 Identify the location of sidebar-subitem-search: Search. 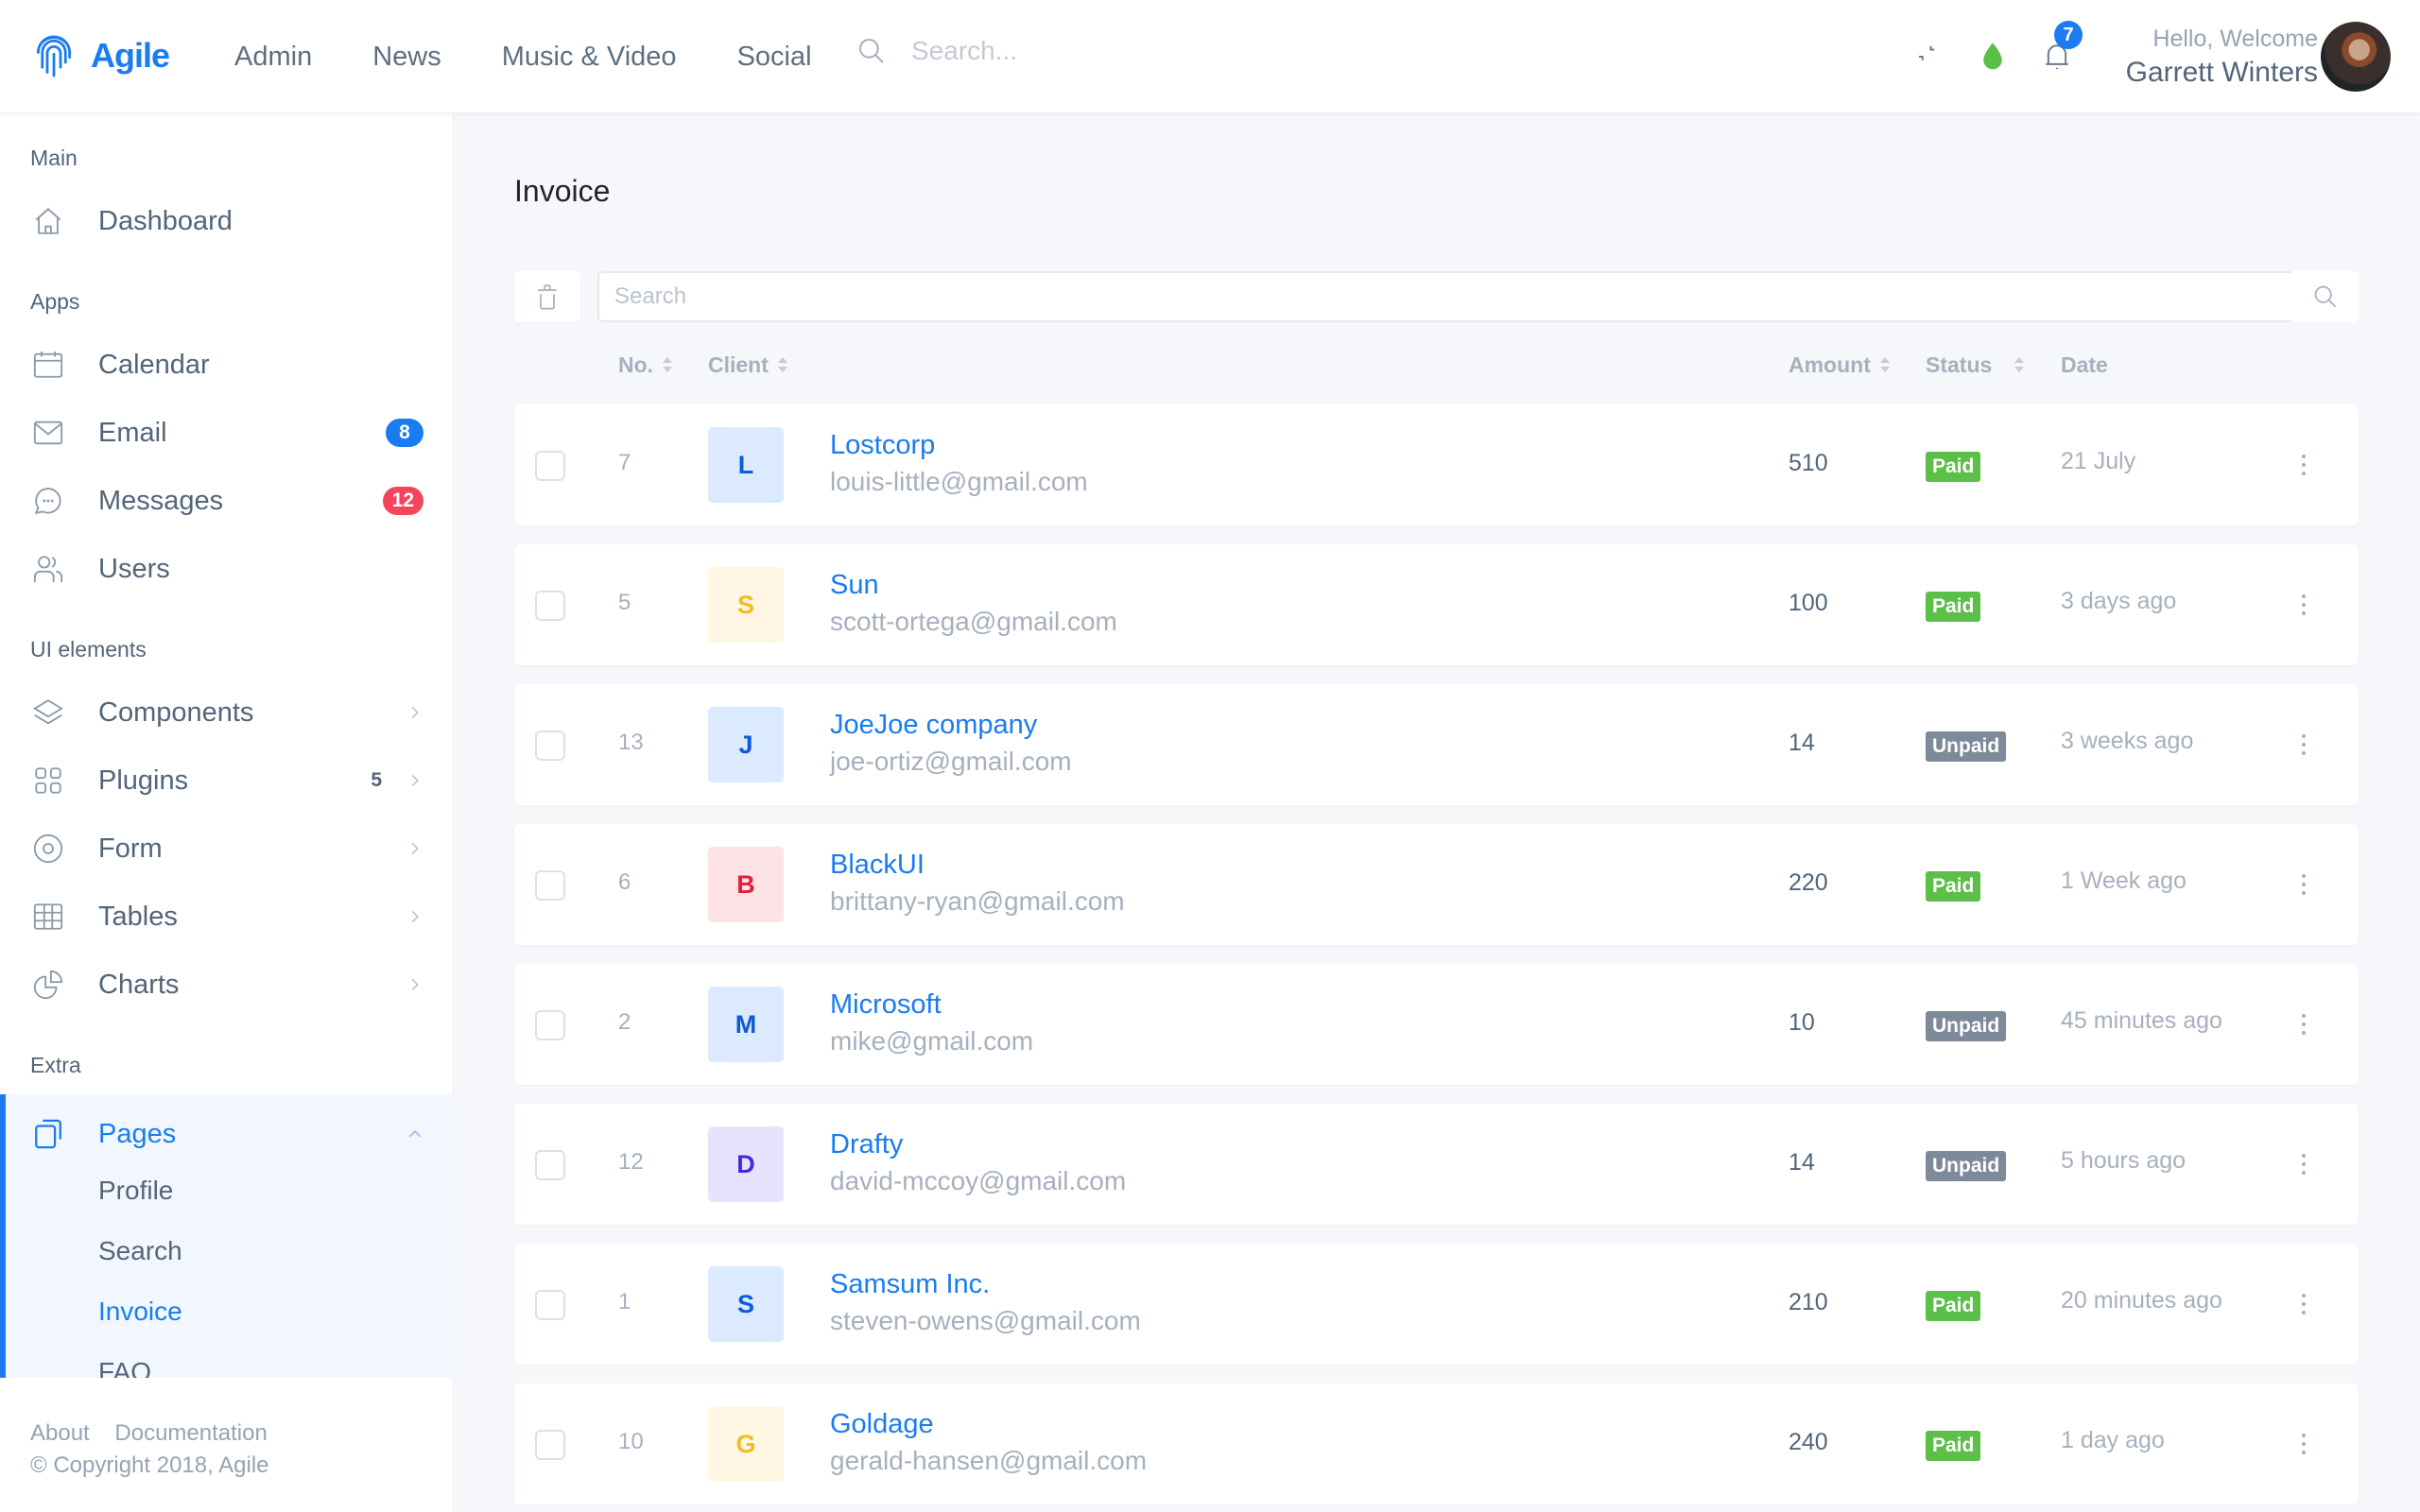
(140, 1251).